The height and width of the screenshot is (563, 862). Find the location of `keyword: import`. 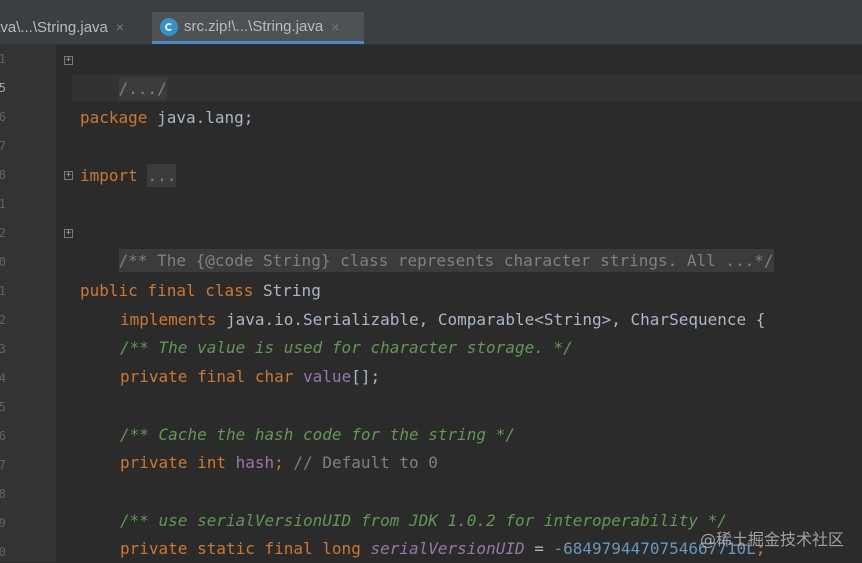

keyword: import is located at coordinates (109, 175).